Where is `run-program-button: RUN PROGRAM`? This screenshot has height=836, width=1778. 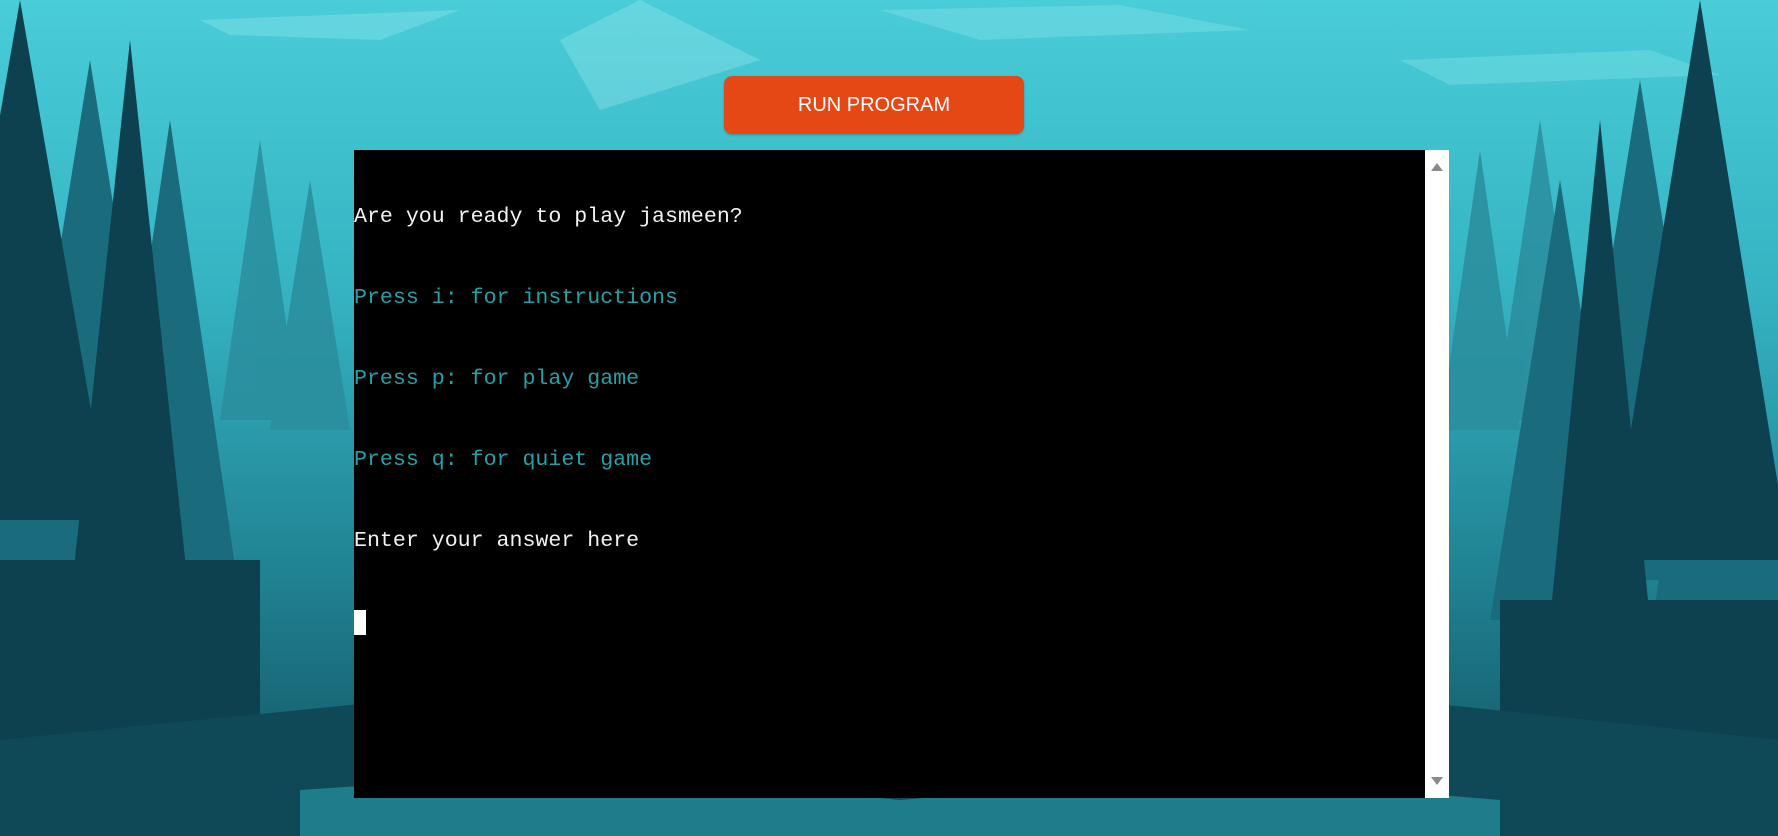 run-program-button: RUN PROGRAM is located at coordinates (874, 105).